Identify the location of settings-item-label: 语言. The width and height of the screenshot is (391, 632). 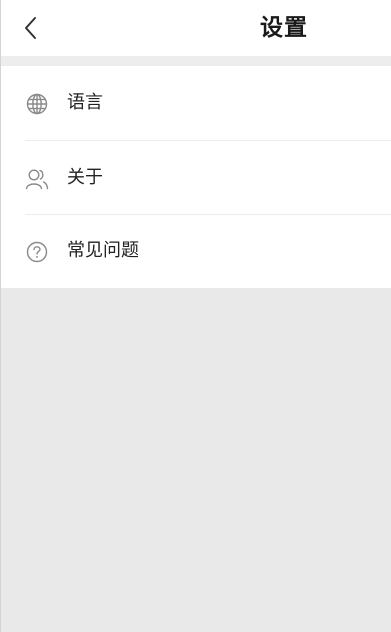
(85, 102).